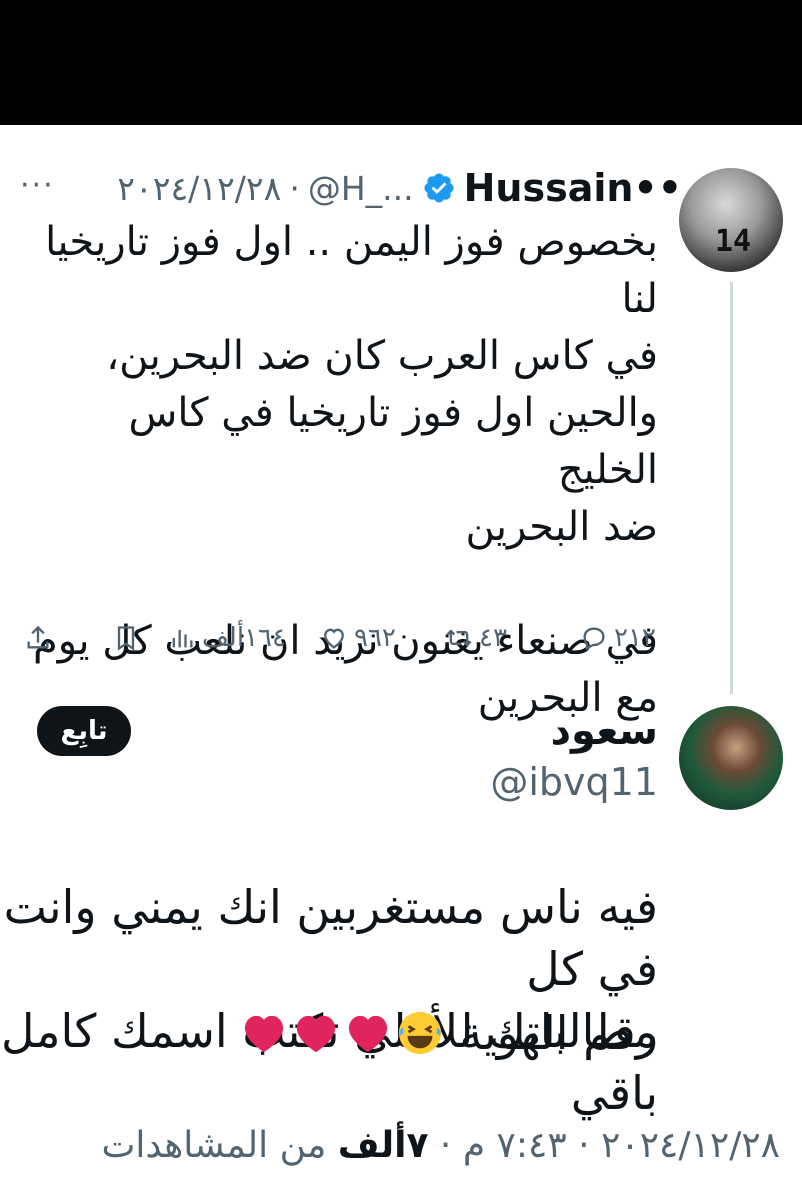  I want to click on reply-last-line: رقم الهوية, so click(449, 1033).